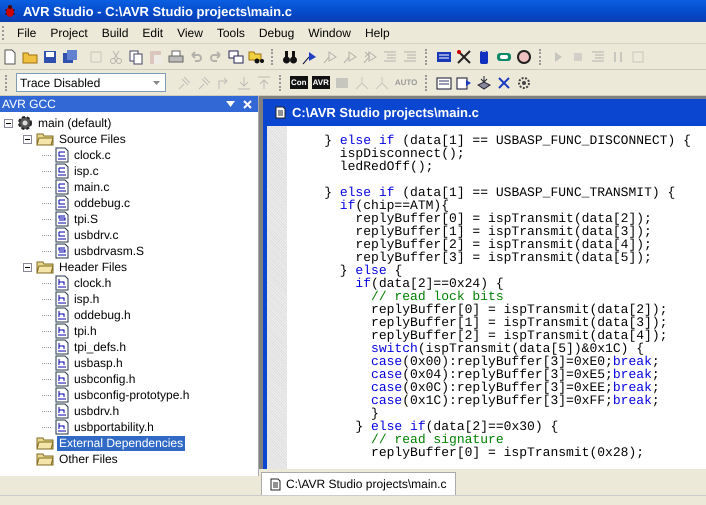 The image size is (706, 505). What do you see at coordinates (515, 387) in the screenshot?
I see `code-line: case(0x0C):replyBuffer[3]=0xEE;break;` at bounding box center [515, 387].